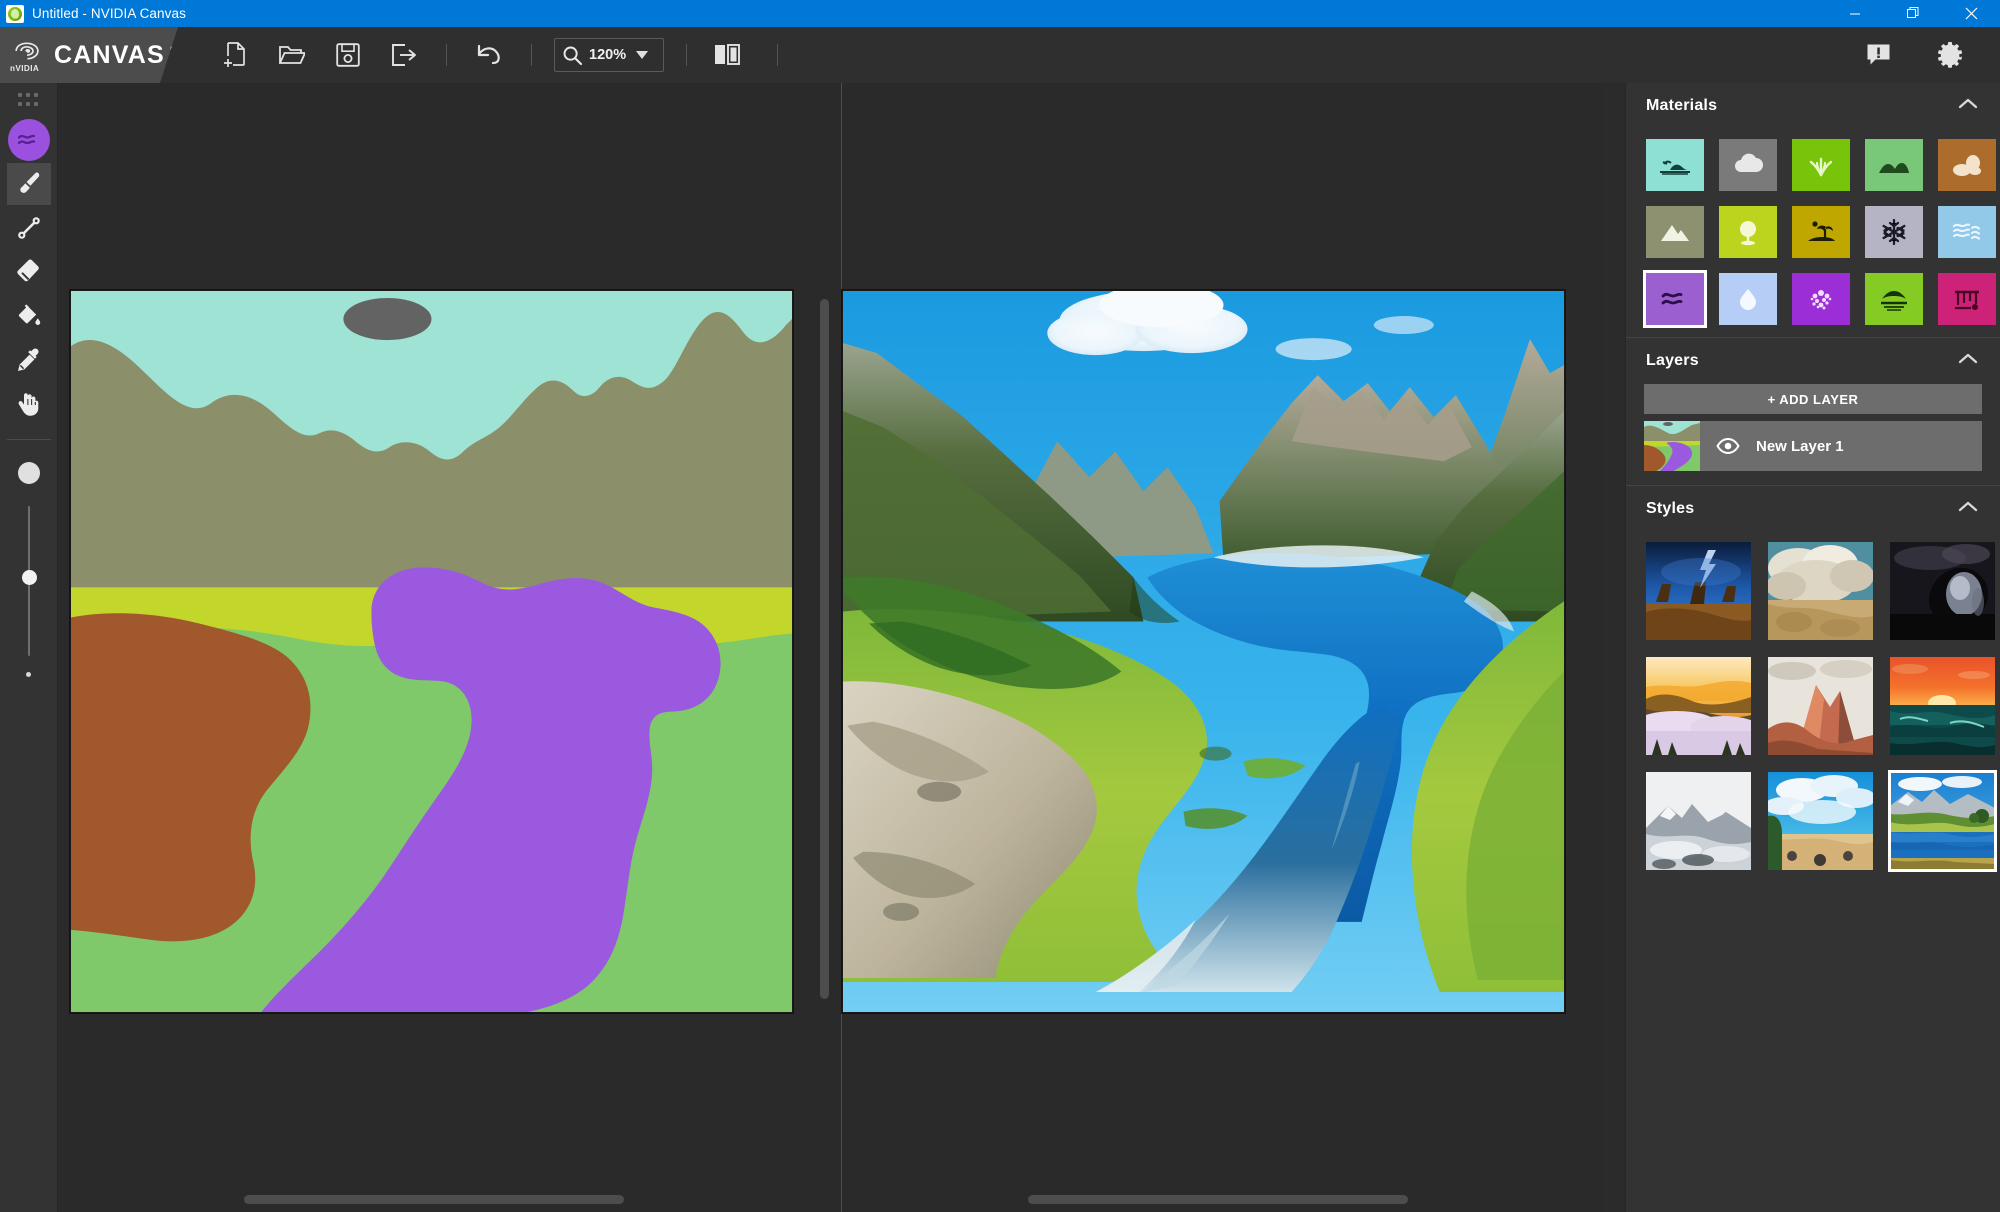 Image resolution: width=2000 pixels, height=1212 pixels. What do you see at coordinates (727, 55) in the screenshot?
I see `split-view-button` at bounding box center [727, 55].